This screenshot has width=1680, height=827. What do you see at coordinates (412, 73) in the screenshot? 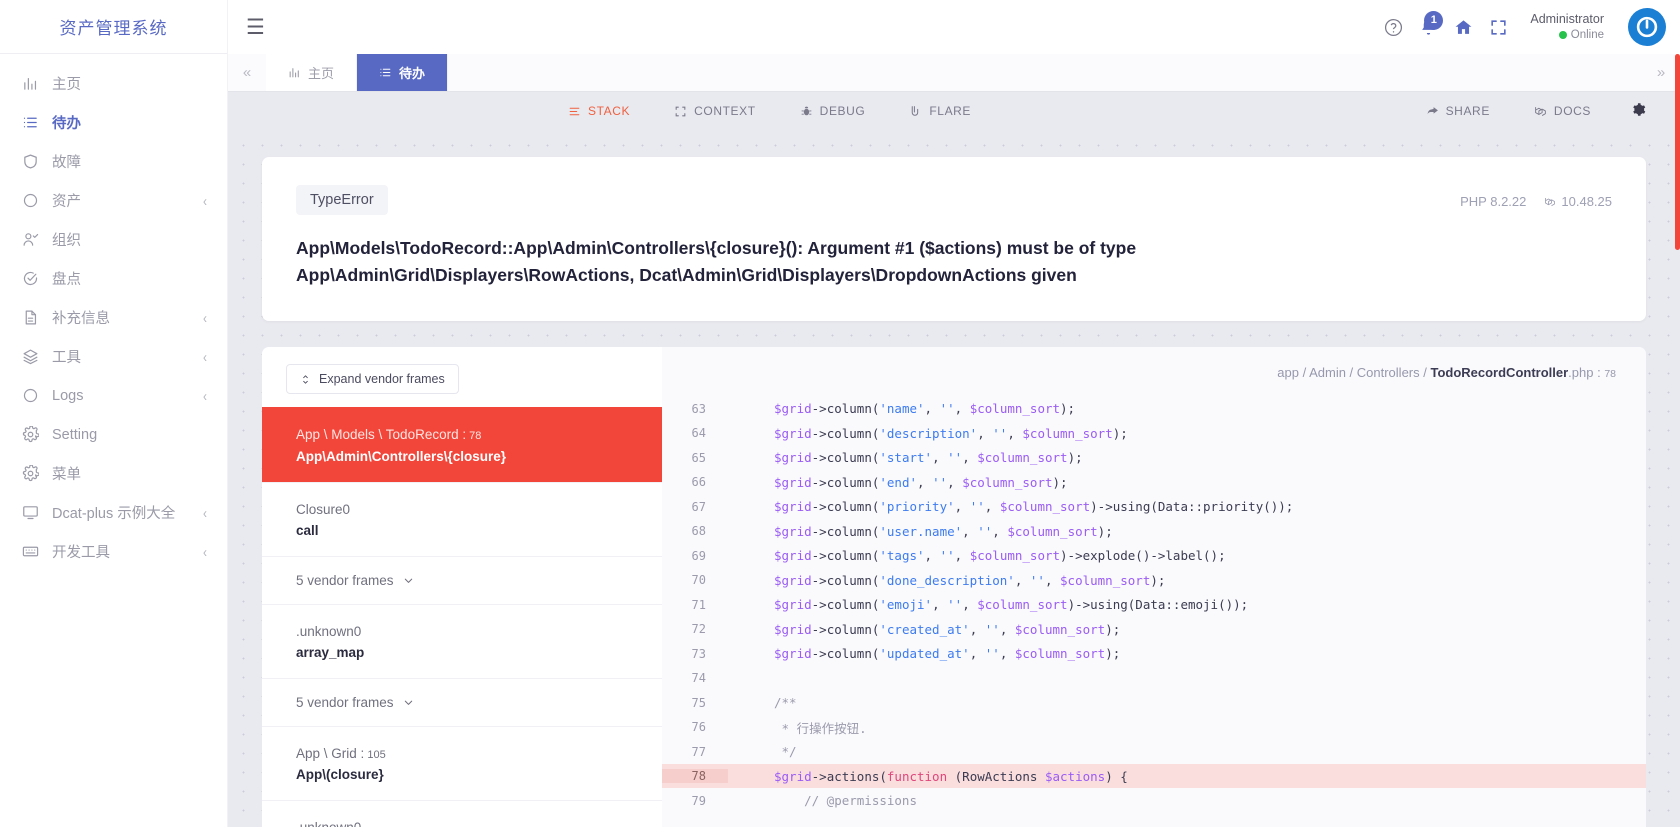
I see `tab-label: 待办` at bounding box center [412, 73].